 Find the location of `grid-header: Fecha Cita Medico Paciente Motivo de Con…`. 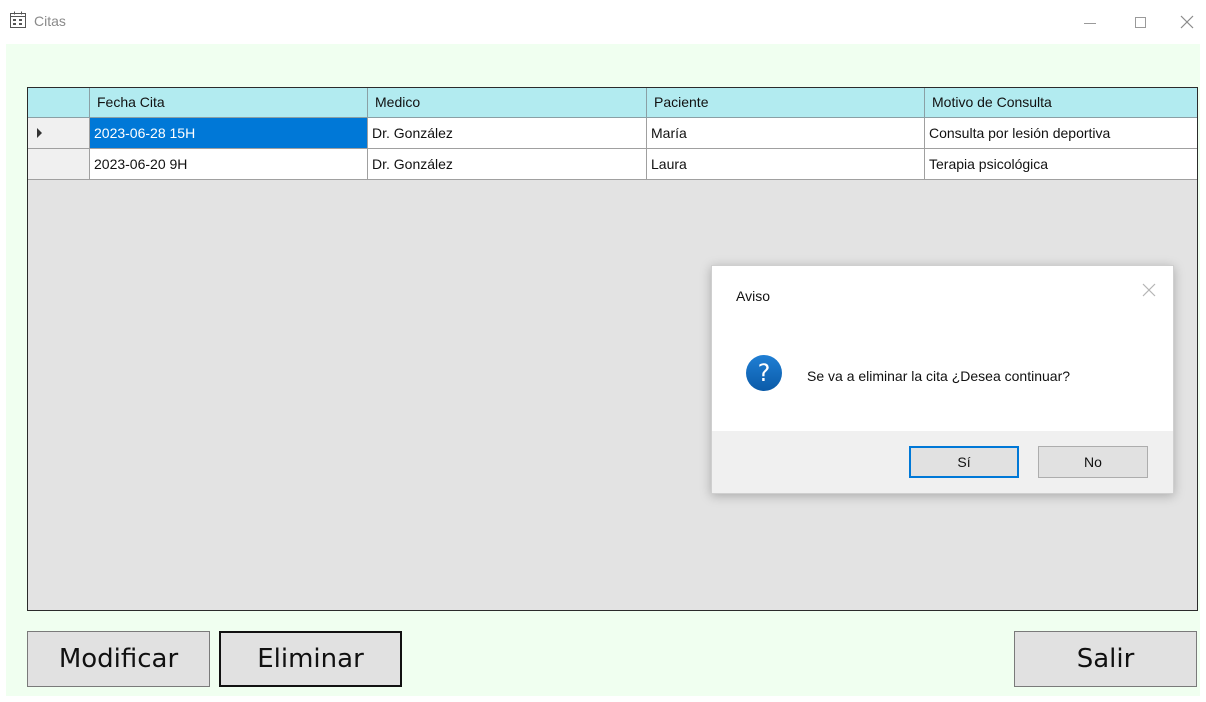

grid-header: Fecha Cita Medico Paciente Motivo de Con… is located at coordinates (612, 103).